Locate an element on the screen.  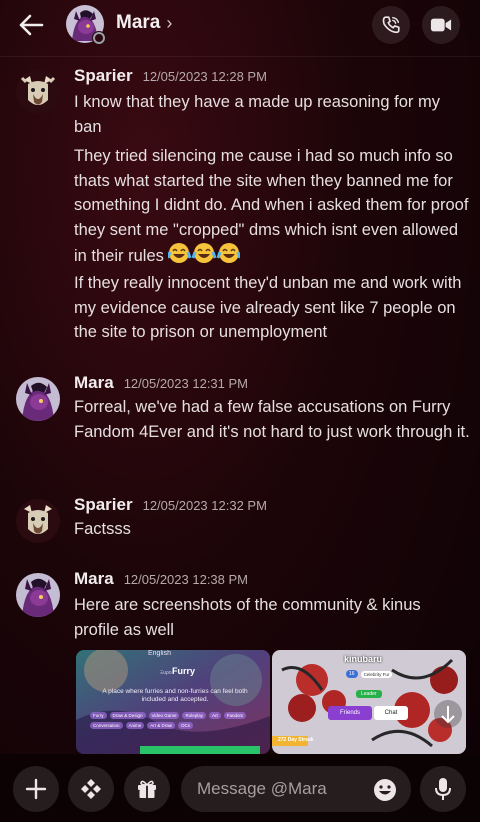
community-tag: Conversation is located at coordinates (106, 725).